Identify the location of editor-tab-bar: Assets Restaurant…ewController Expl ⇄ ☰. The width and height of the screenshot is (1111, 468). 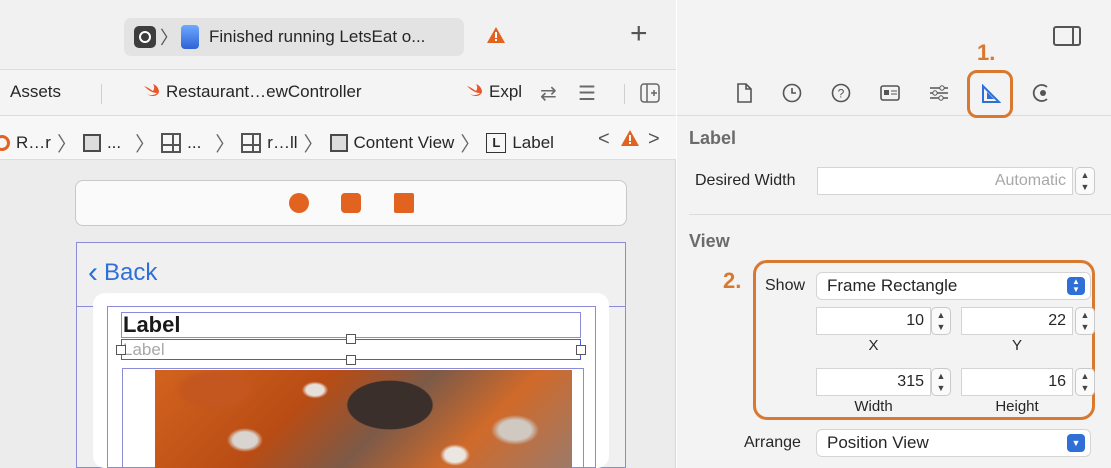
(338, 93).